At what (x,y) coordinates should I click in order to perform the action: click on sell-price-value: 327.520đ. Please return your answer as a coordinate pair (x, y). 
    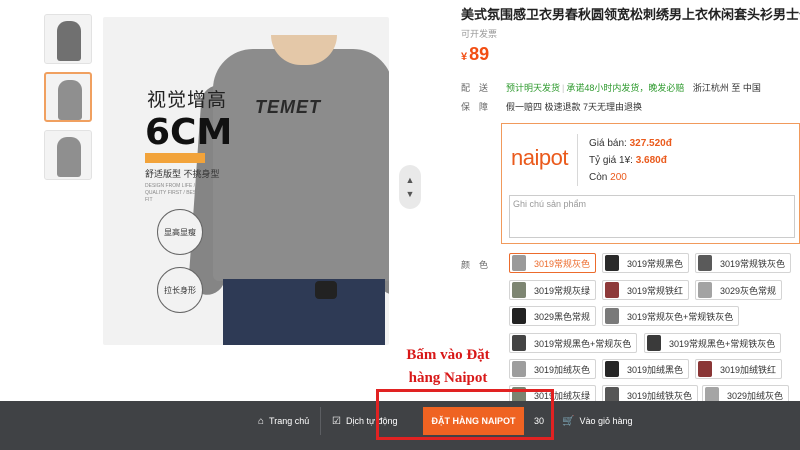
    Looking at the image, I should click on (650, 143).